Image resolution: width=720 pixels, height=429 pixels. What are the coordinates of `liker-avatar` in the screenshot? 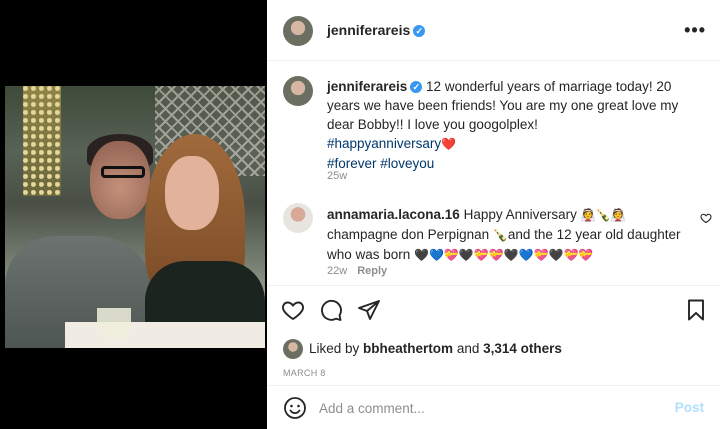 It's located at (293, 349).